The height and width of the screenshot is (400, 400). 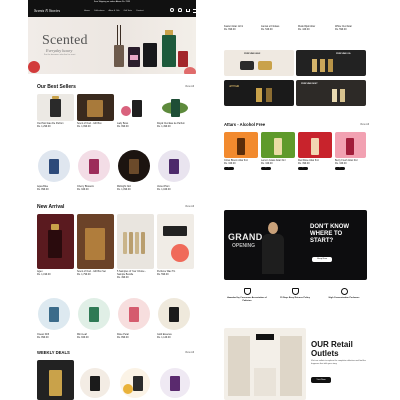 What do you see at coordinates (175, 273) in the screenshot?
I see `product-card: Perfume Wax Tin Rs. 599.00` at bounding box center [175, 273].